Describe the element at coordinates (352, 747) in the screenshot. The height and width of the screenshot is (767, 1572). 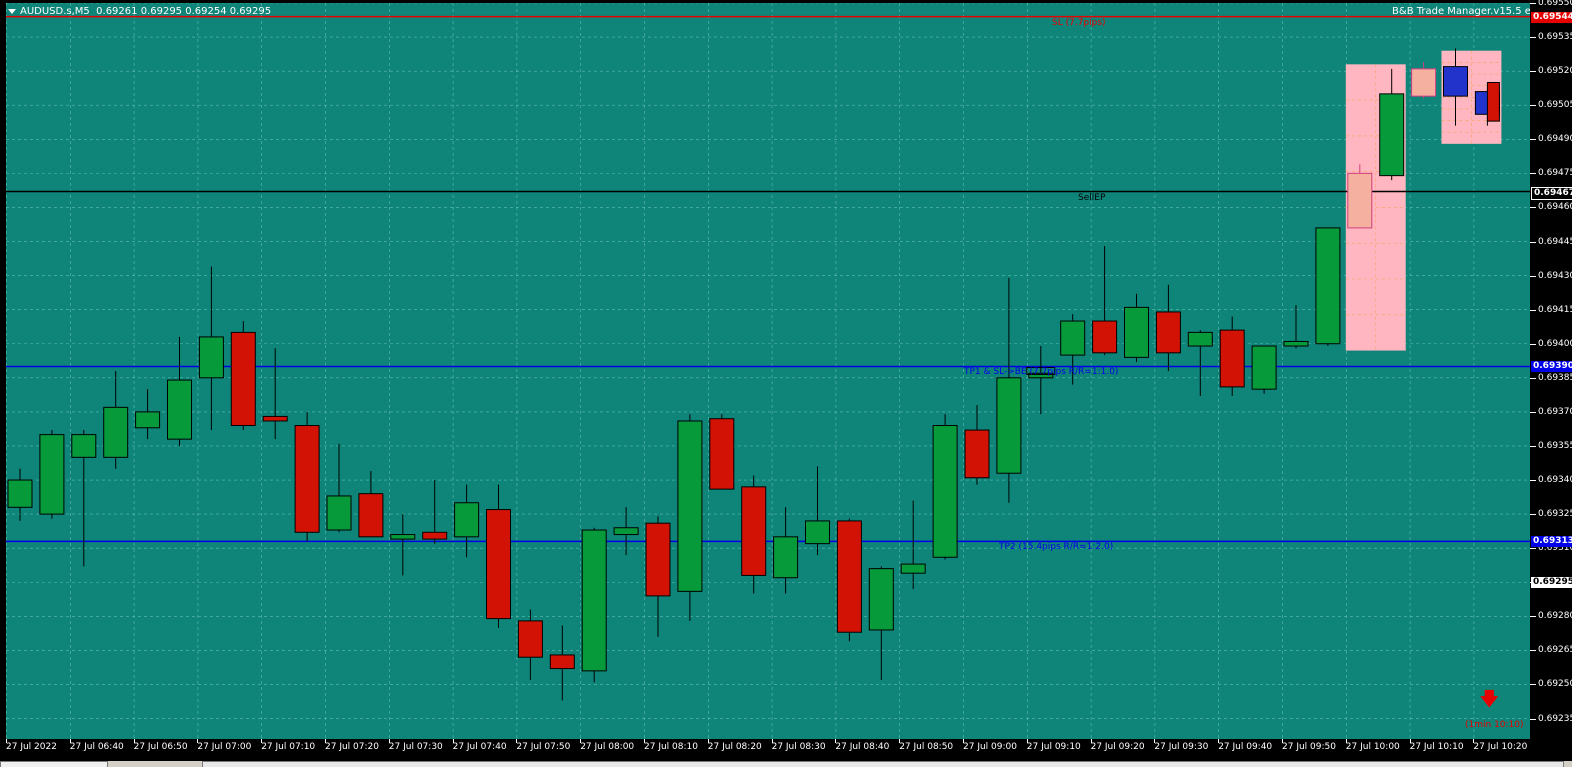
I see `time-tick-label: 27 Jul 07:20` at that location.